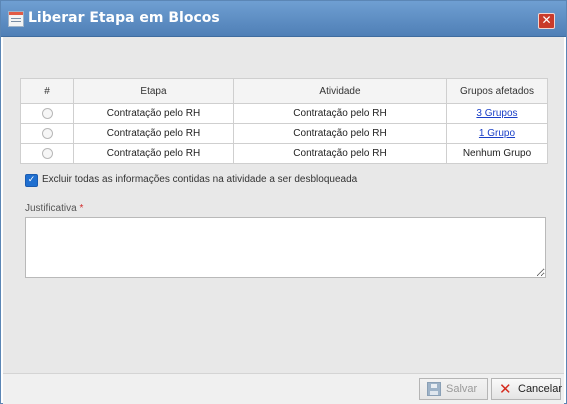 The height and width of the screenshot is (404, 567). What do you see at coordinates (16, 19) in the screenshot?
I see `form-icon` at bounding box center [16, 19].